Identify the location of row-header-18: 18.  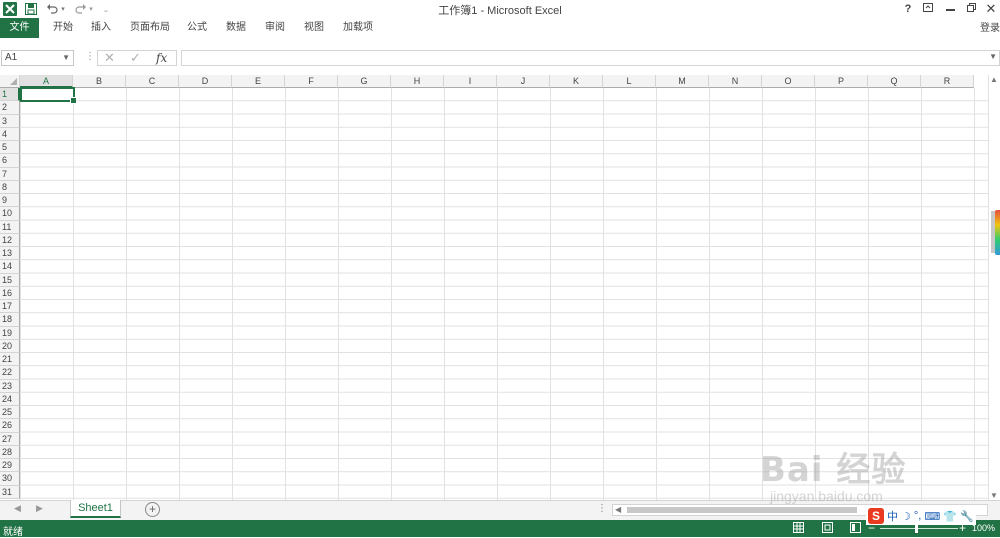
(10, 320).